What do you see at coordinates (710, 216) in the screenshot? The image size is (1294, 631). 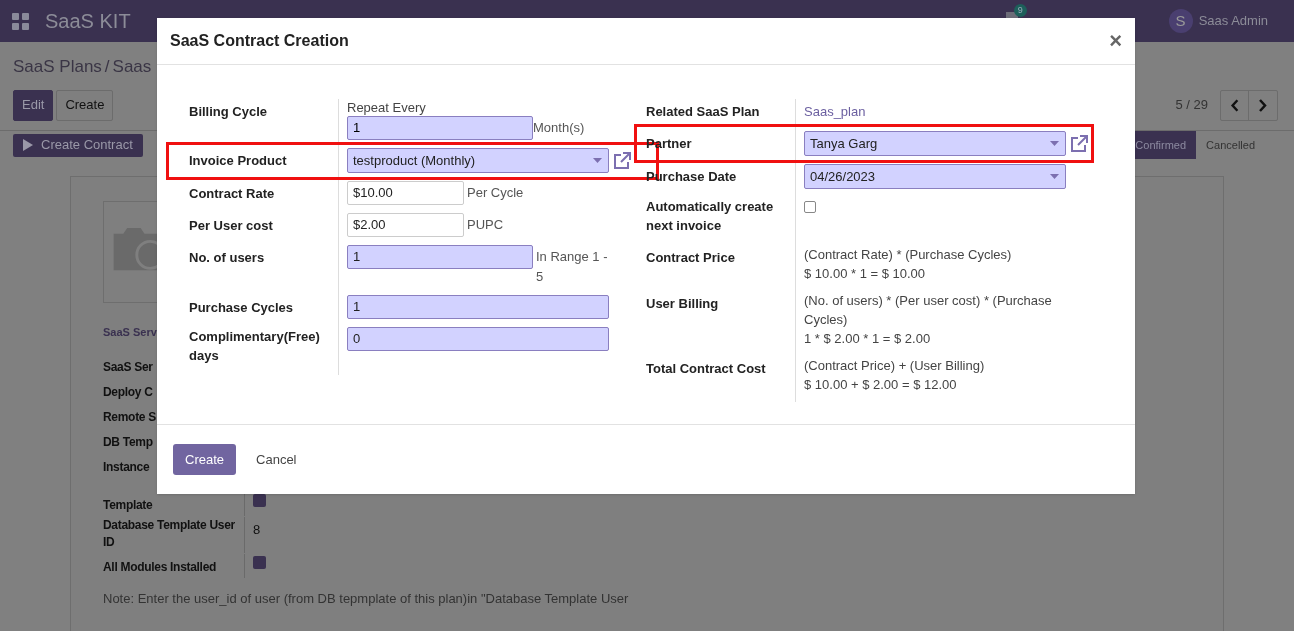 I see `field-label: Automatically create next invoice` at bounding box center [710, 216].